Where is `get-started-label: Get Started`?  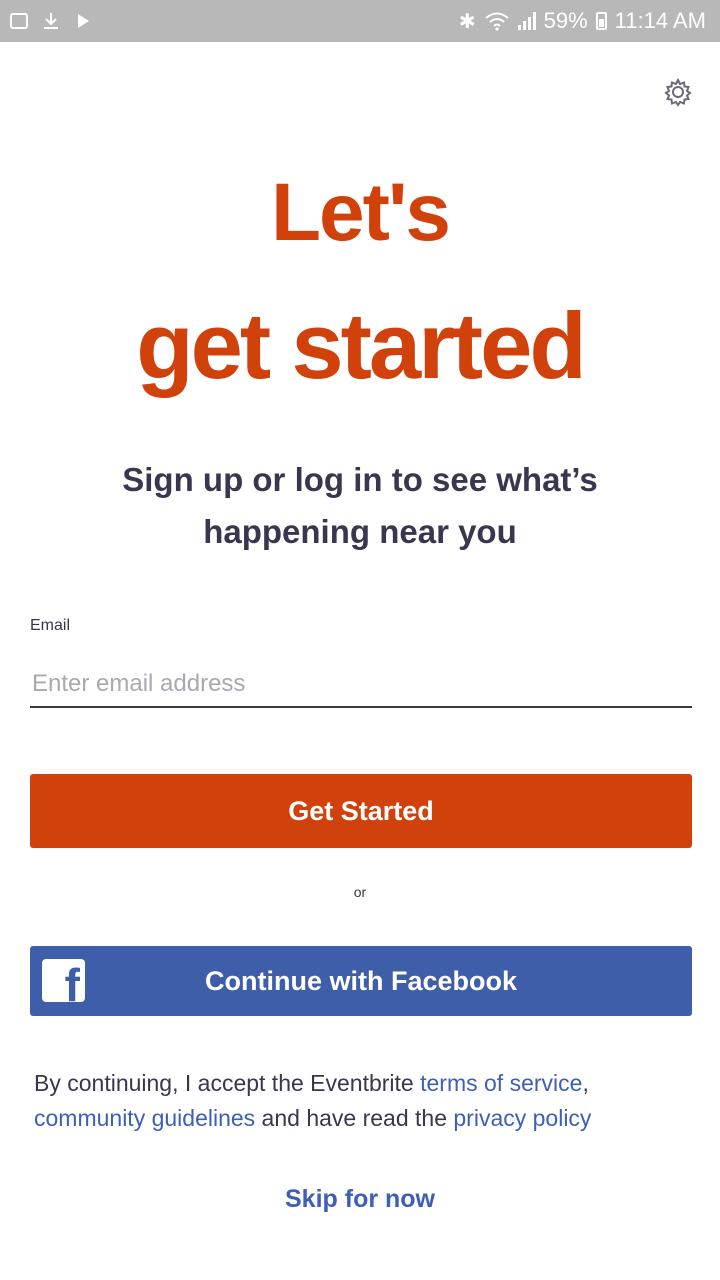 get-started-label: Get Started is located at coordinates (361, 810).